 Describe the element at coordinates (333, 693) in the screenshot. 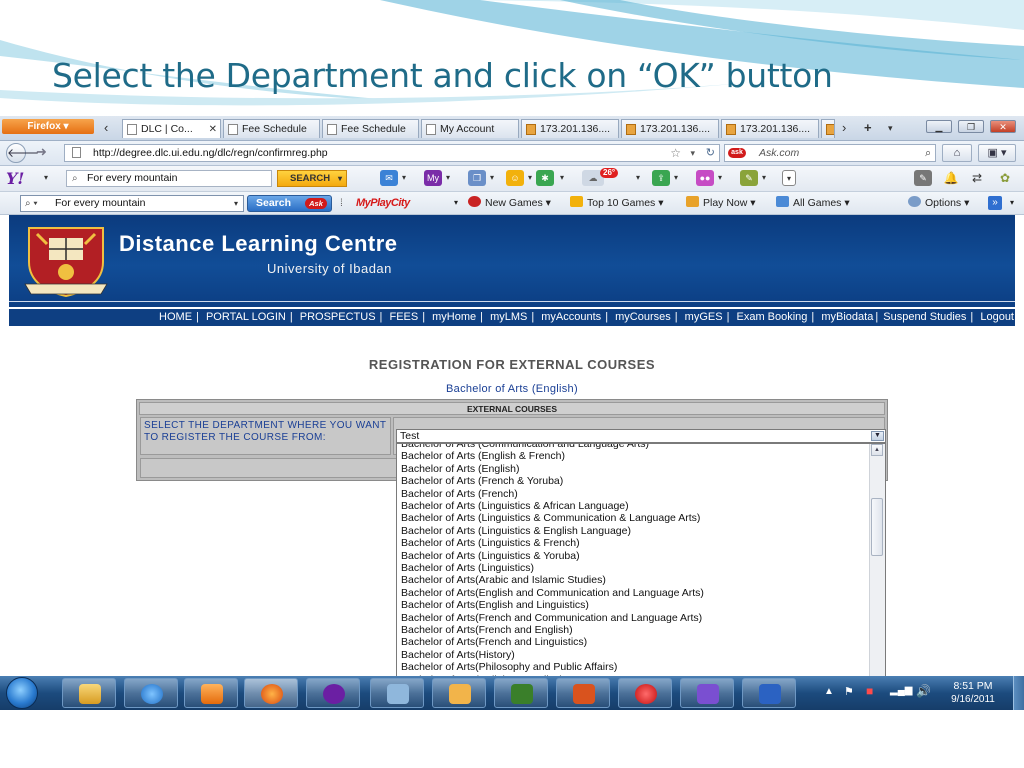

I see `yahoo-messenger-taskbar-button` at that location.